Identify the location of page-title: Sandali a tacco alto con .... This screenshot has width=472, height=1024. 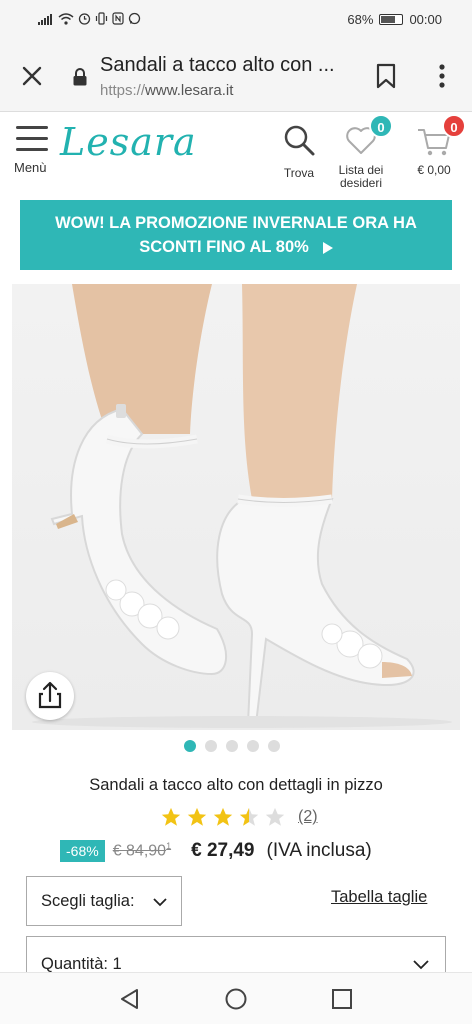
(217, 65).